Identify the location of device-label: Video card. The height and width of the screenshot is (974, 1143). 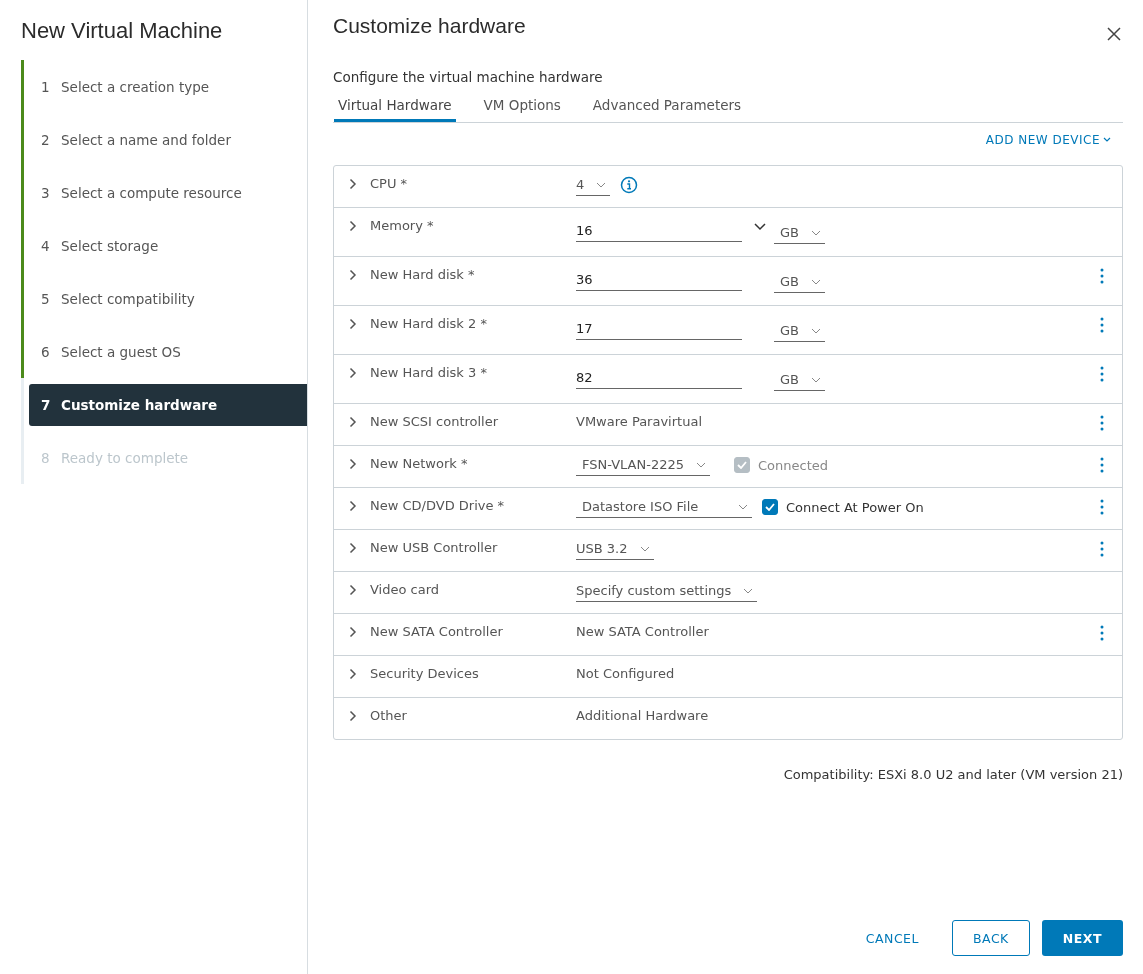
(405, 589).